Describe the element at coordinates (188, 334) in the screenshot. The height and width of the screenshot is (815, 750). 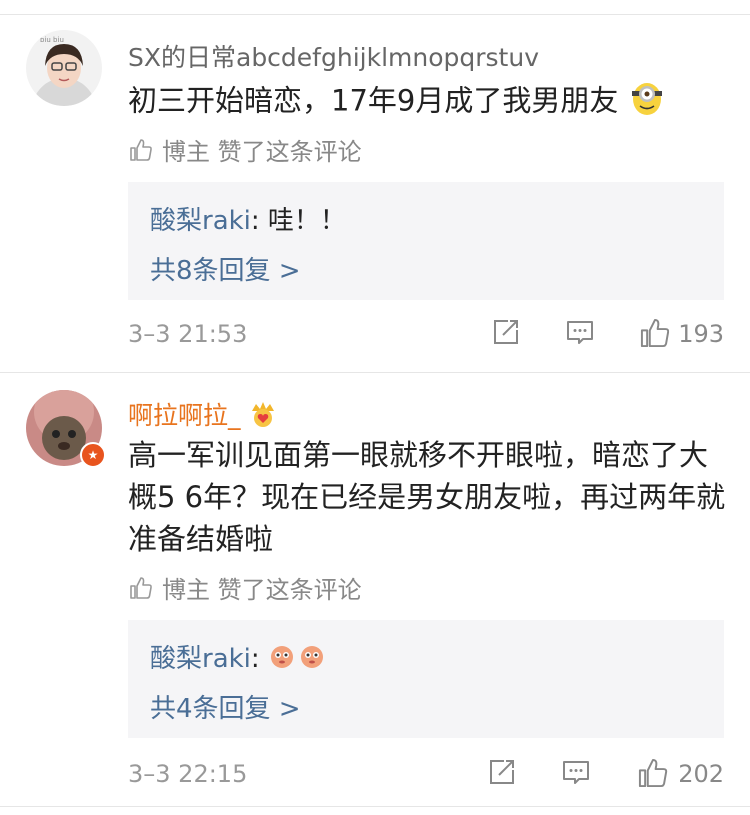
I see `timestamp: 3–3 21:53` at that location.